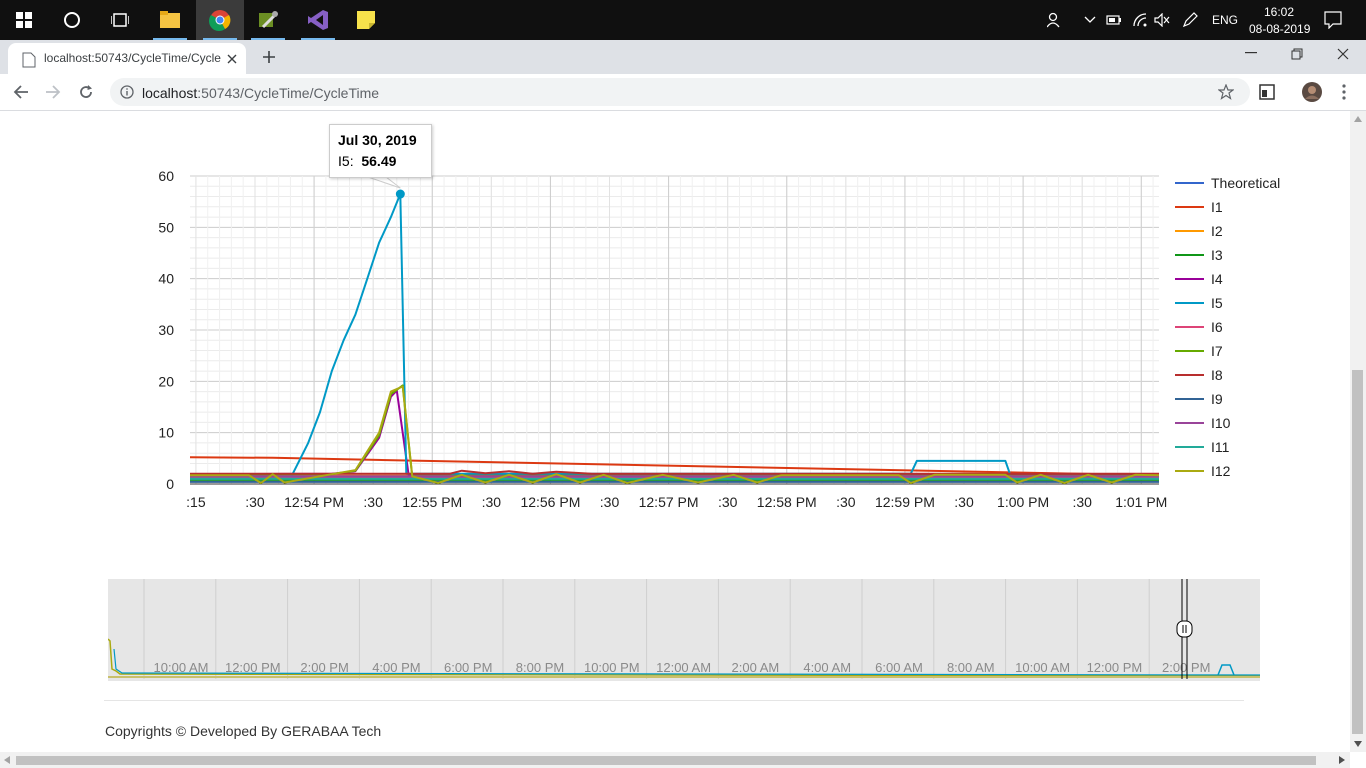  I want to click on legend-item-i6: I6, so click(1199, 327).